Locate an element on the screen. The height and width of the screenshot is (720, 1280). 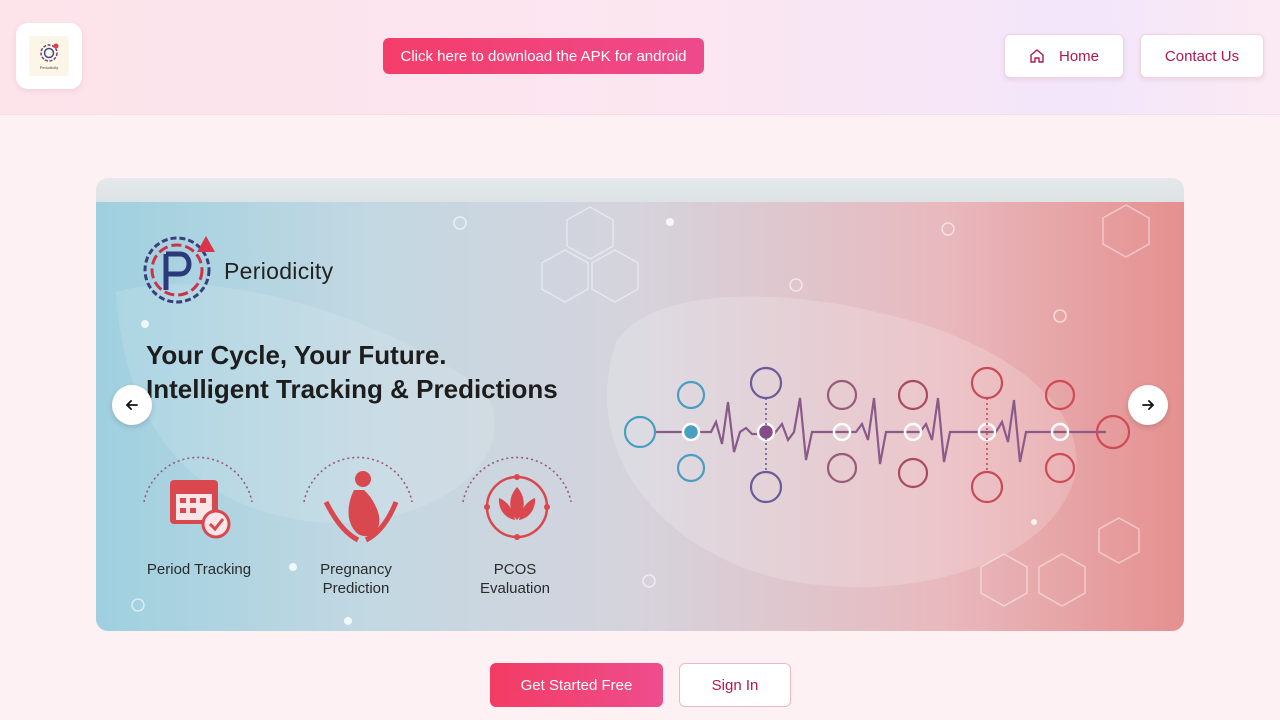
nav-contact-button: Contact Us is located at coordinates (1202, 56).